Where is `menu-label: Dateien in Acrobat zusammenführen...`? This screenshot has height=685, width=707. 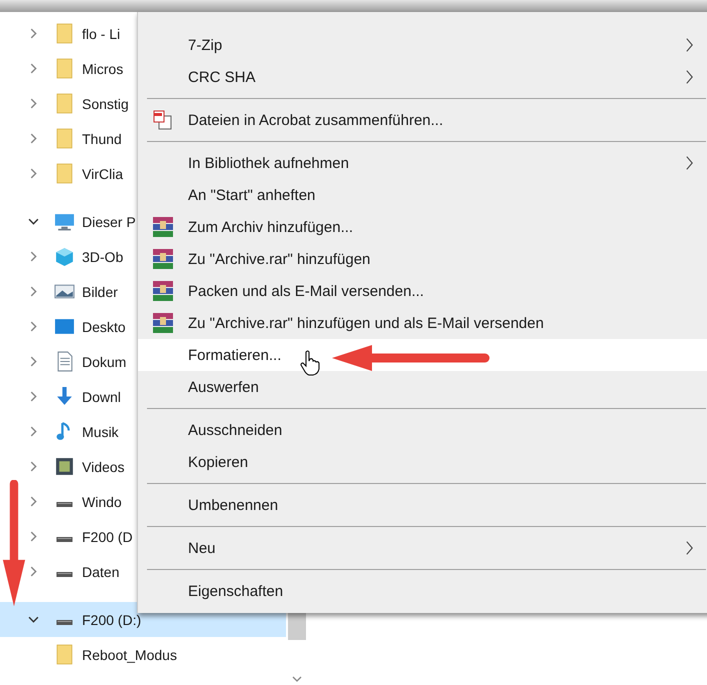
menu-label: Dateien in Acrobat zusammenführen... is located at coordinates (316, 120).